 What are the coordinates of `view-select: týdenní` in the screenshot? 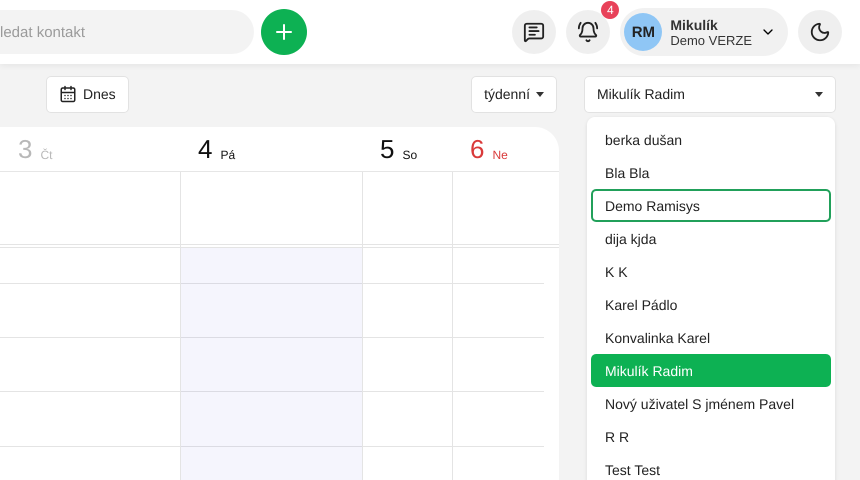 It's located at (514, 94).